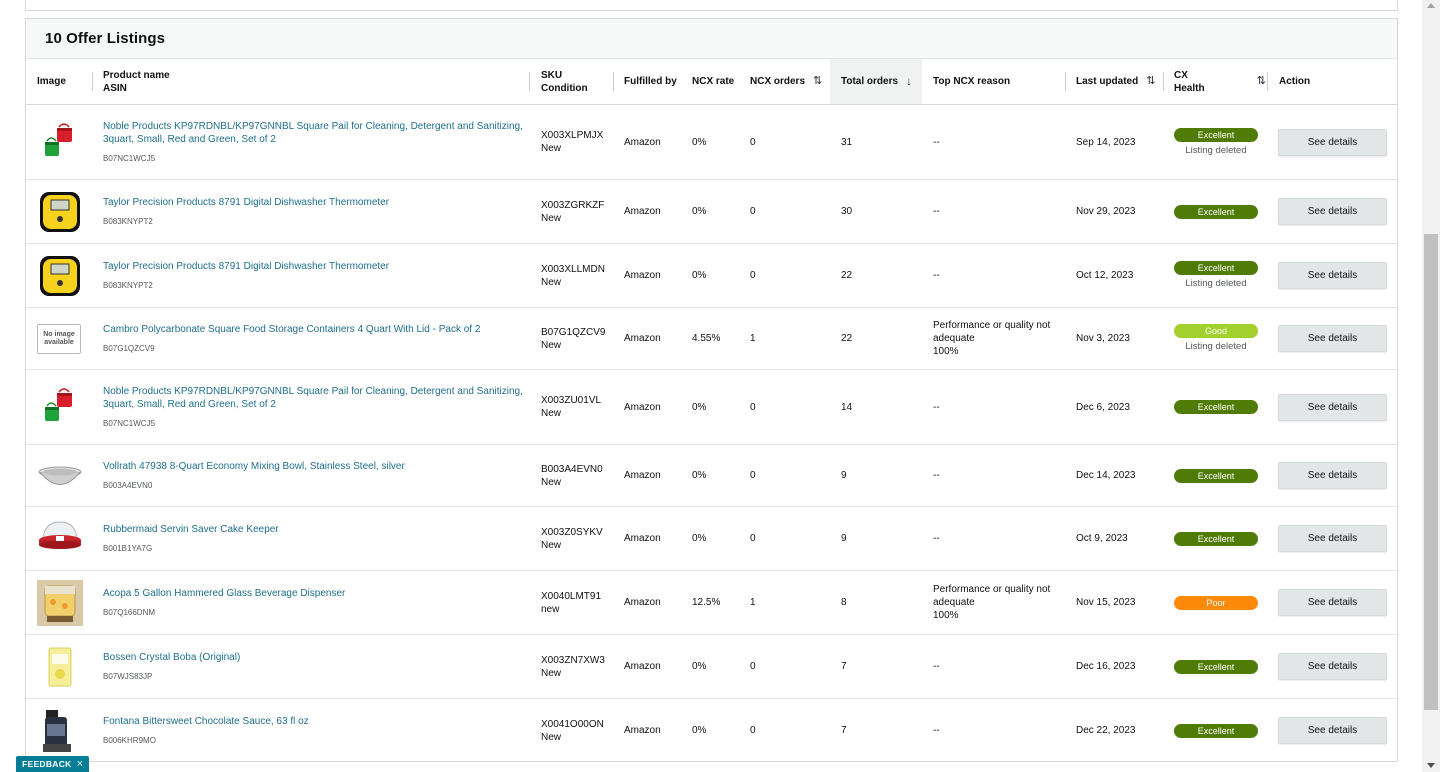 The width and height of the screenshot is (1440, 772). What do you see at coordinates (1219, 407) in the screenshot?
I see `cx-health-cell: Excellent` at bounding box center [1219, 407].